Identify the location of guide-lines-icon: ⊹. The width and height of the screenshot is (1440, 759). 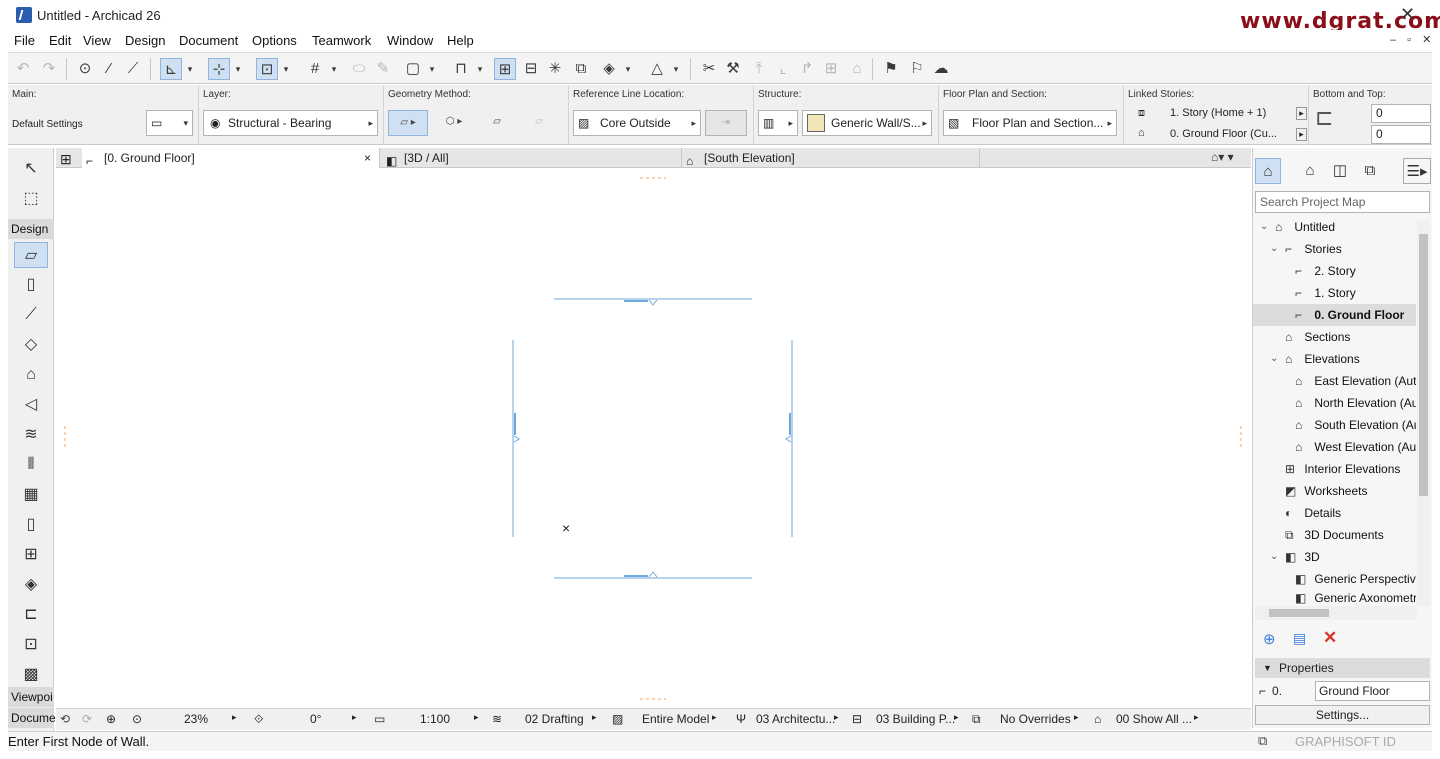
(219, 69).